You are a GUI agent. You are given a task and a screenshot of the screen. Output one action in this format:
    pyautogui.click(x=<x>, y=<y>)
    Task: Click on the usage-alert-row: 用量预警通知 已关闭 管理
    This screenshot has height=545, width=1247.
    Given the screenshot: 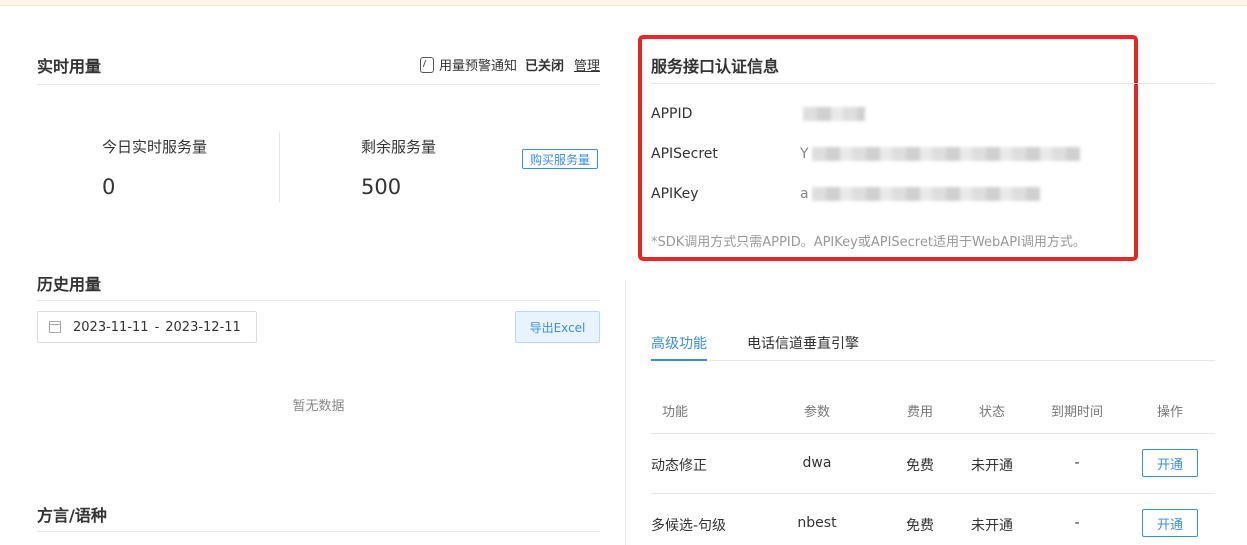 What is the action you would take?
    pyautogui.click(x=509, y=64)
    